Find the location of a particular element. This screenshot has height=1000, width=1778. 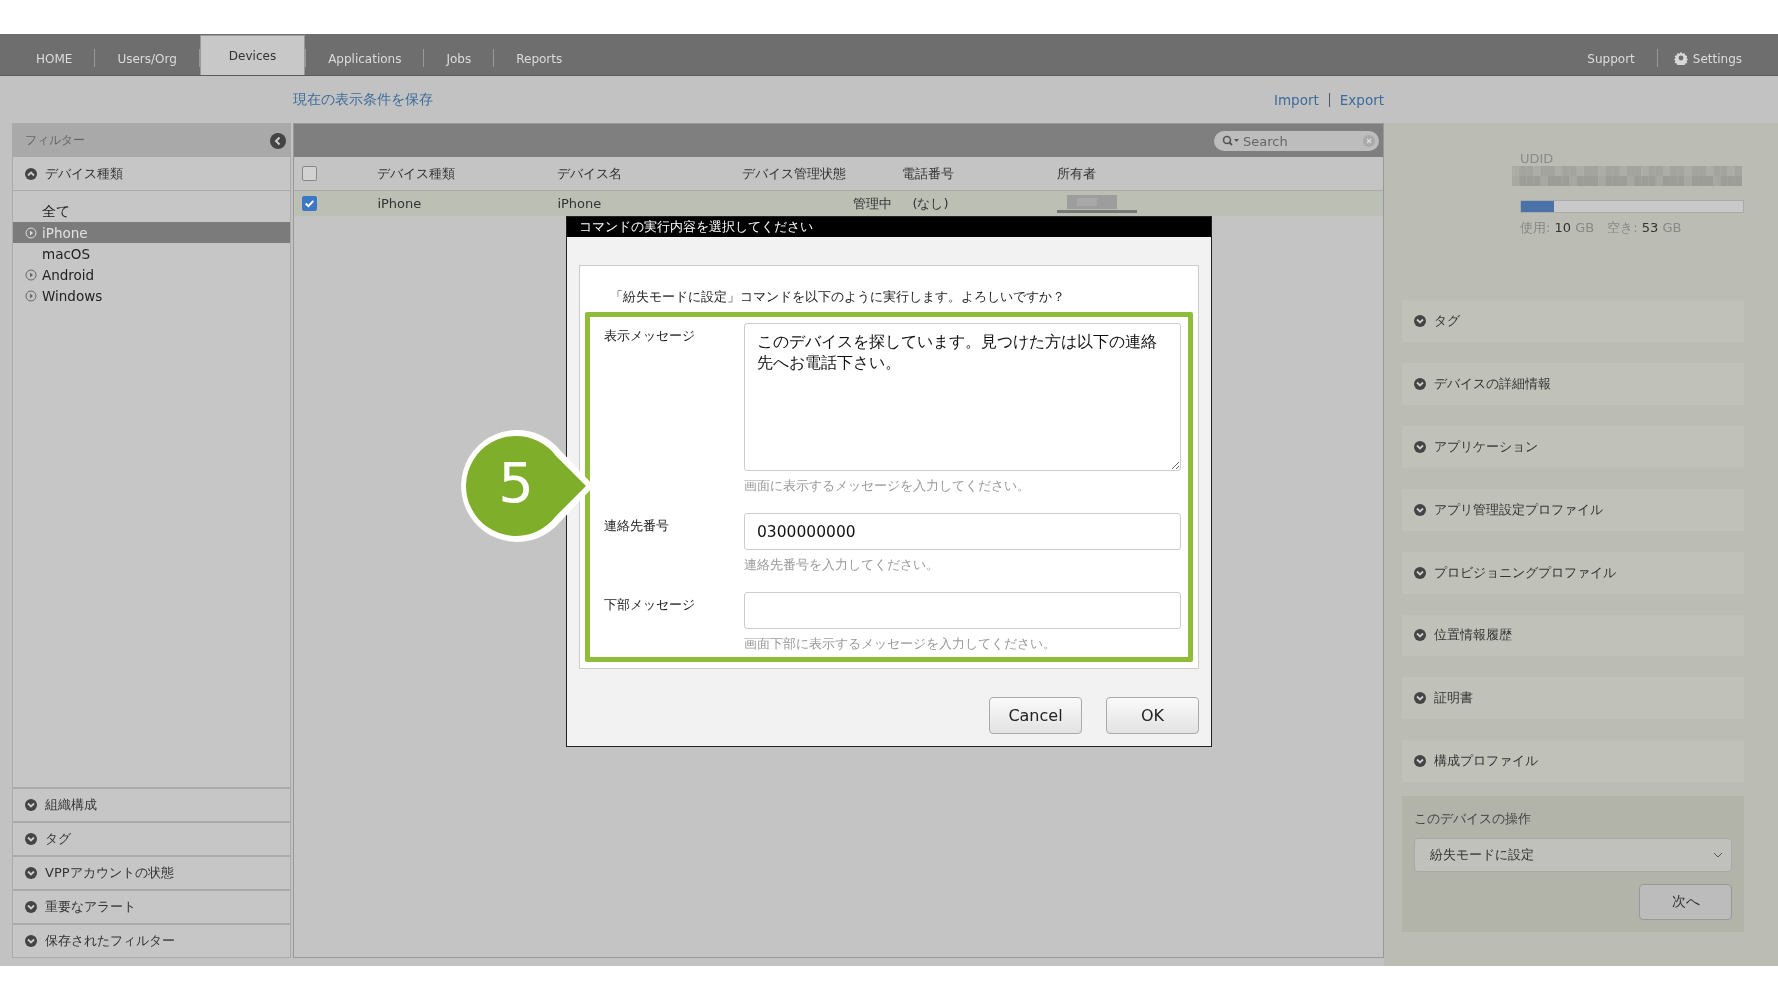

filter-item: Android is located at coordinates (152, 274).